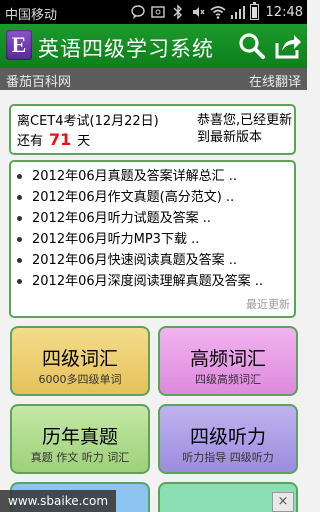 This screenshot has height=512, width=320. I want to click on share-icon, so click(288, 46).